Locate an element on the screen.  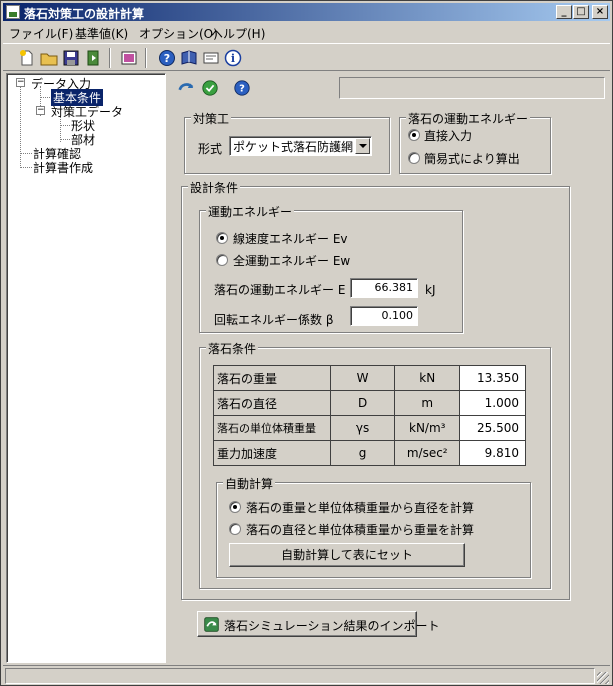
param-name-cell: 落石の単位体積重量 is located at coordinates (272, 428).